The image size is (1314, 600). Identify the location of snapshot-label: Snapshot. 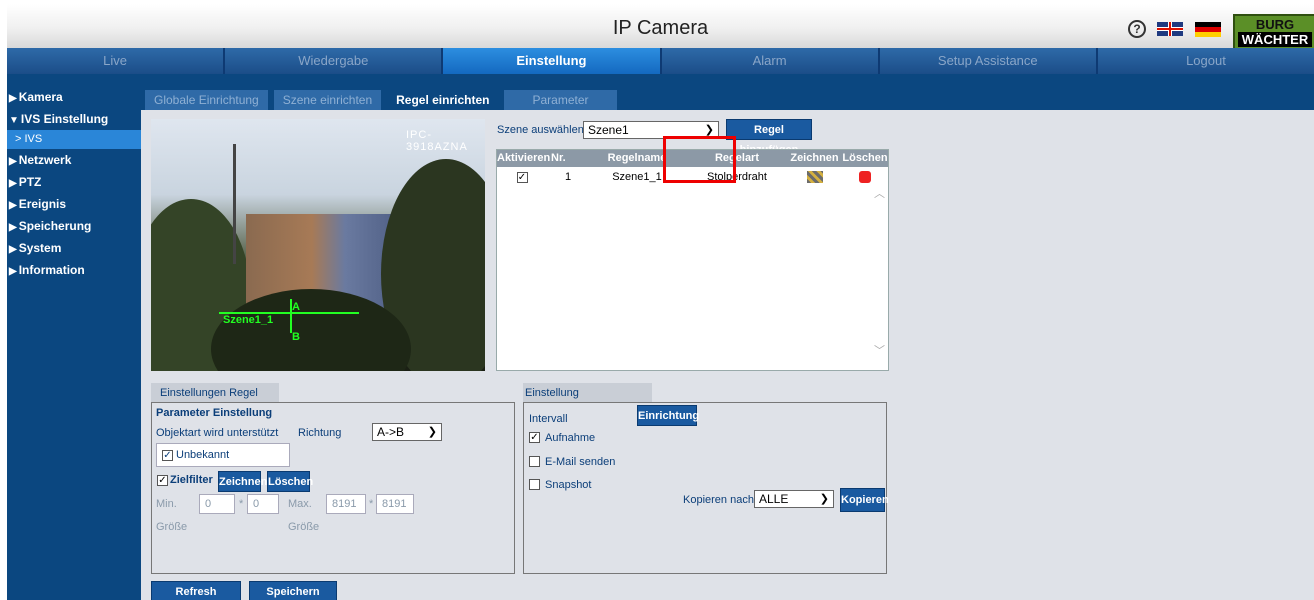
(568, 485).